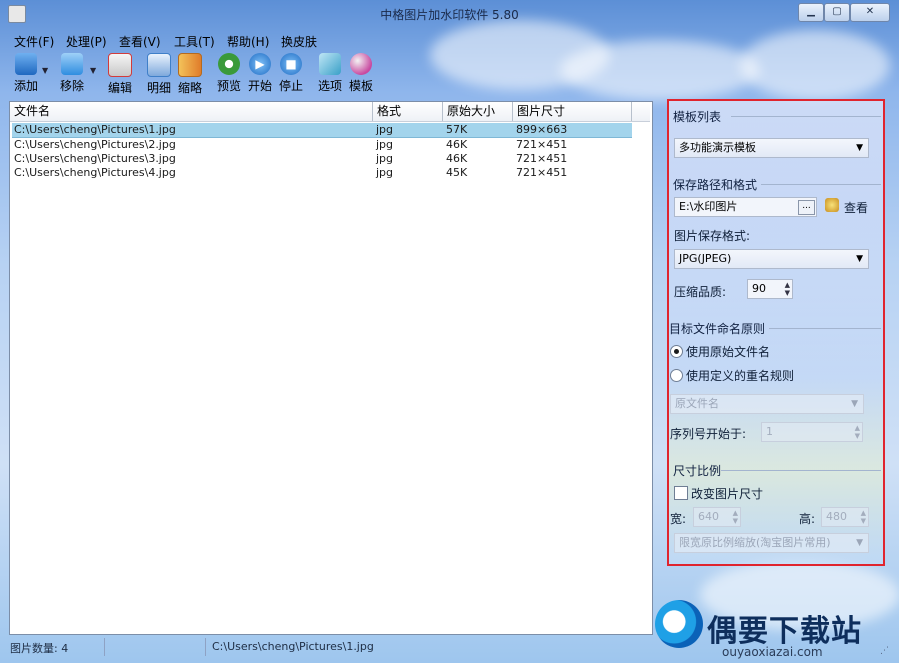 The image size is (899, 663). What do you see at coordinates (329, 86) in the screenshot?
I see `options-label: 选项` at bounding box center [329, 86].